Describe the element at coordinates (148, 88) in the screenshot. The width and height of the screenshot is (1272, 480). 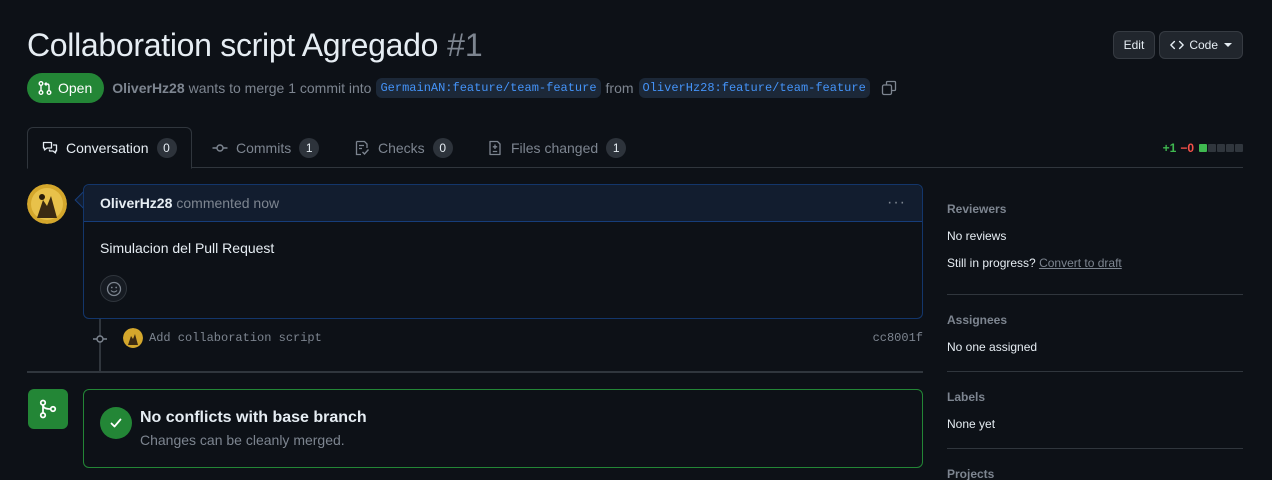
I see `author-link: OliverHz28` at that location.